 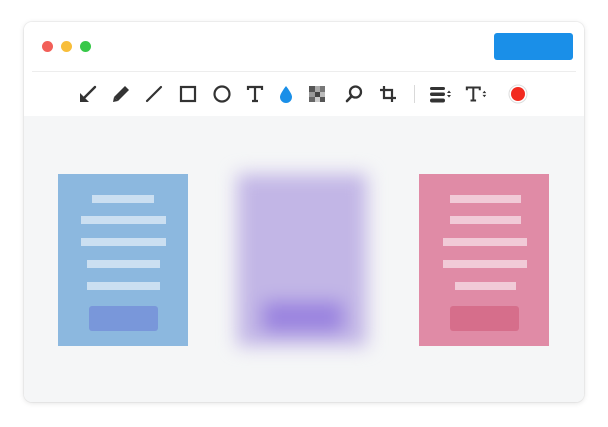 I want to click on text-tool, so click(x=255, y=94).